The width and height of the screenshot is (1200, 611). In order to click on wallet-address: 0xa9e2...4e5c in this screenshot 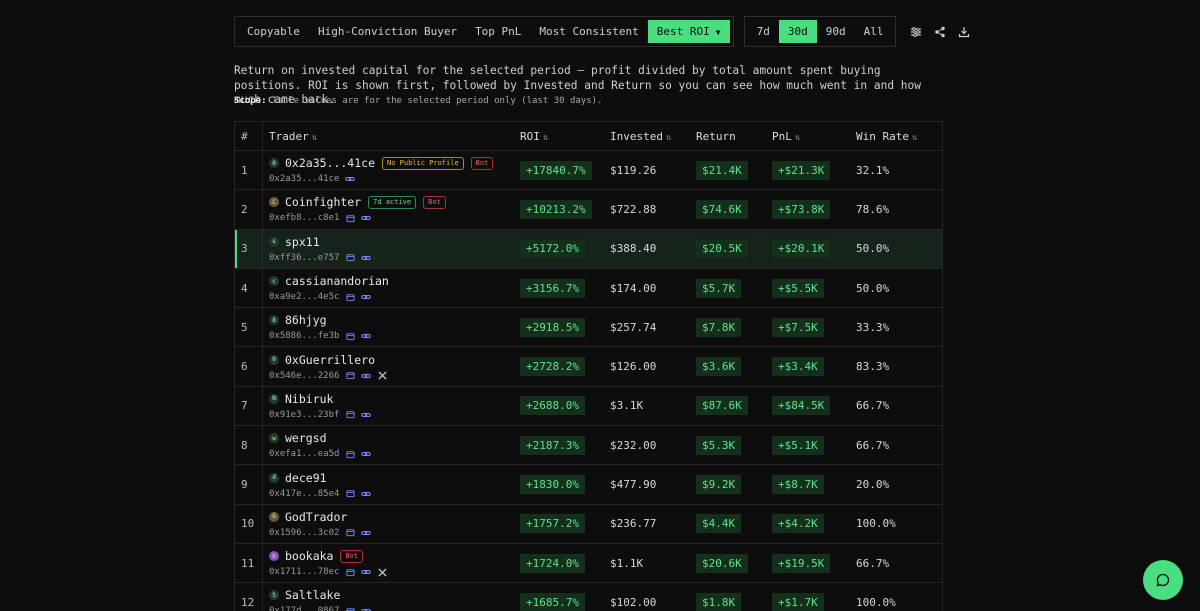, I will do `click(304, 297)`.